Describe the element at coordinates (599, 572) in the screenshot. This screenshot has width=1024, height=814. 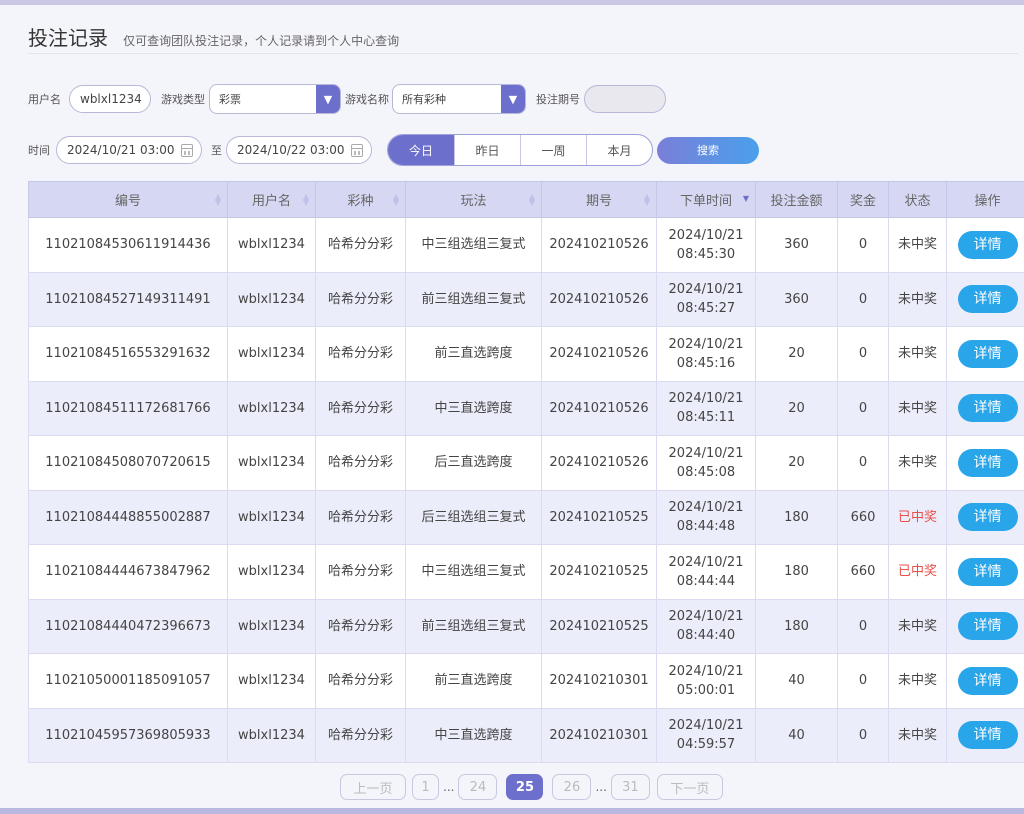
I see `cell-period: 202410210525` at that location.